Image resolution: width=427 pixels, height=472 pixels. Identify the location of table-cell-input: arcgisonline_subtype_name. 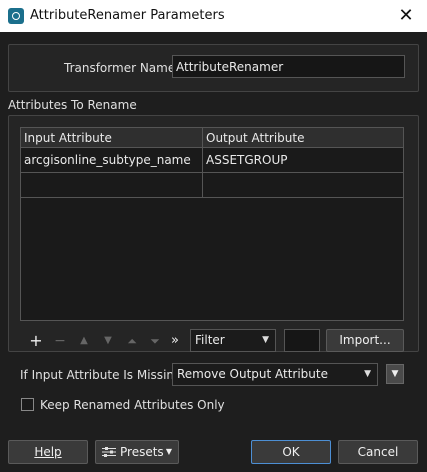
(112, 160).